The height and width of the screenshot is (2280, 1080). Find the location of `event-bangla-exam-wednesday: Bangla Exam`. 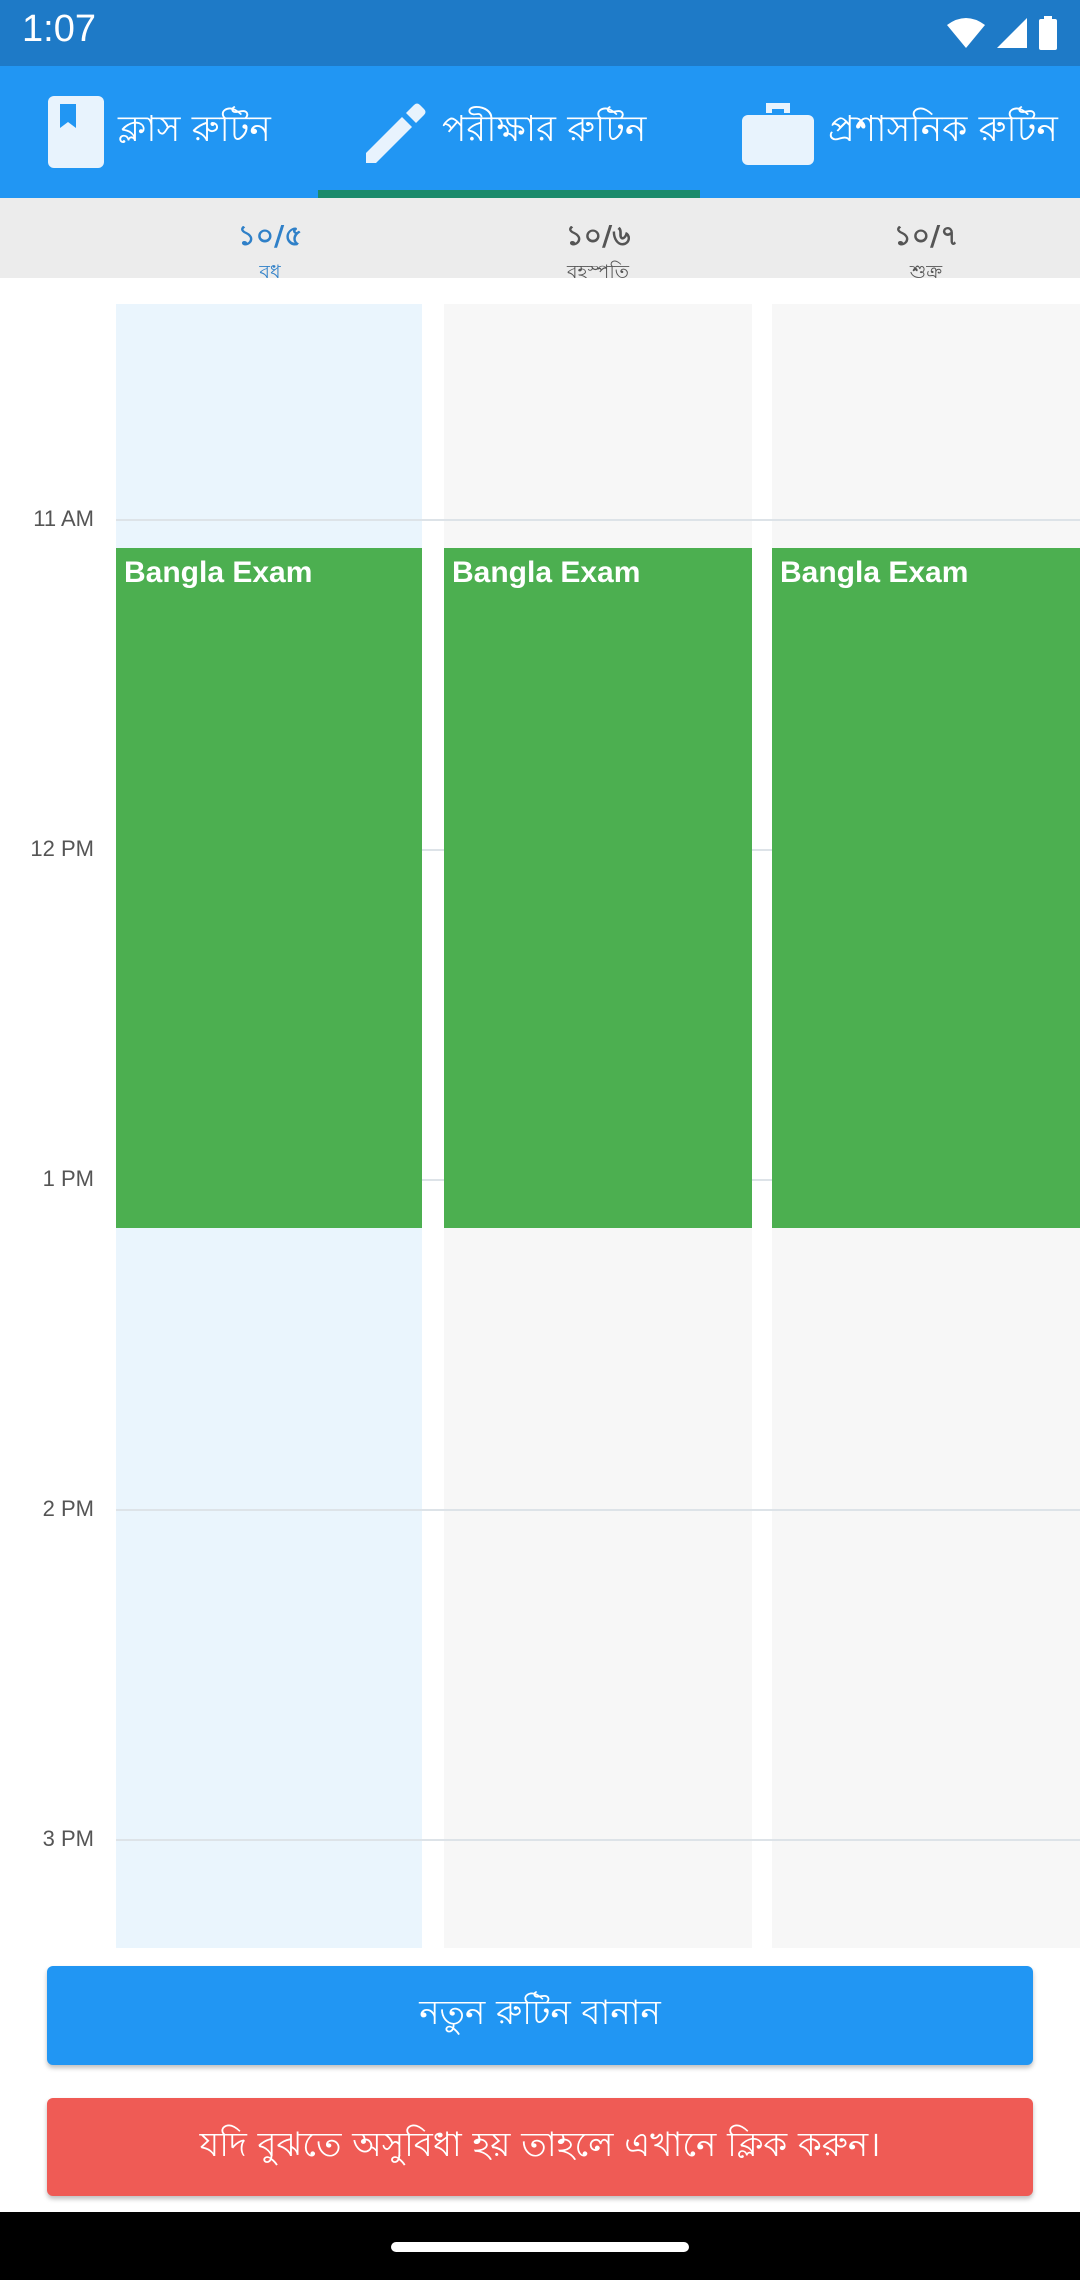

event-bangla-exam-wednesday: Bangla Exam is located at coordinates (269, 888).